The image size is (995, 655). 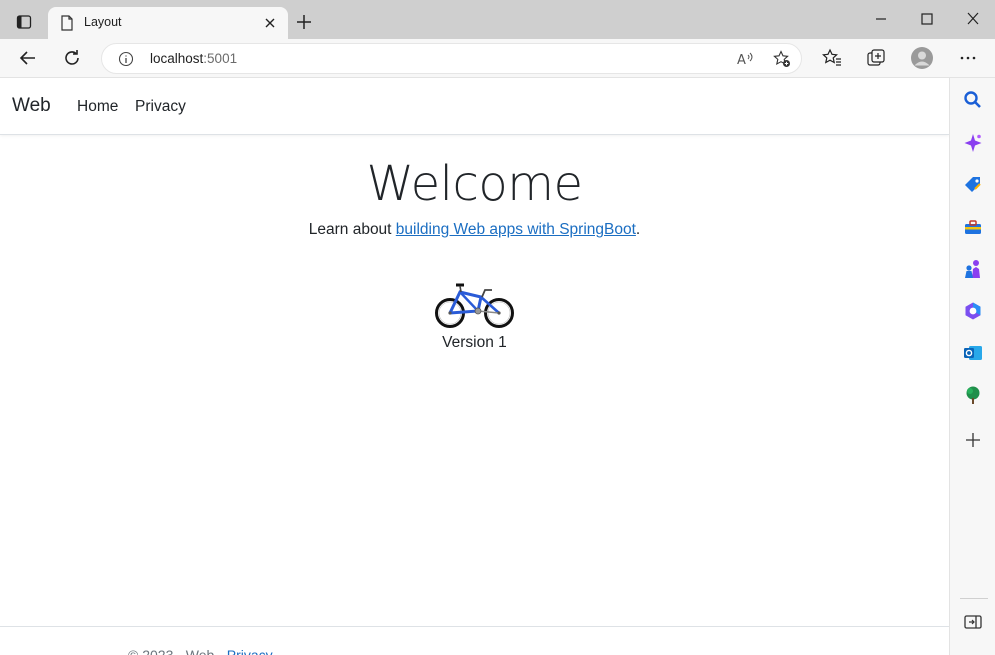 I want to click on add-favorite-icon, so click(x=782, y=59).